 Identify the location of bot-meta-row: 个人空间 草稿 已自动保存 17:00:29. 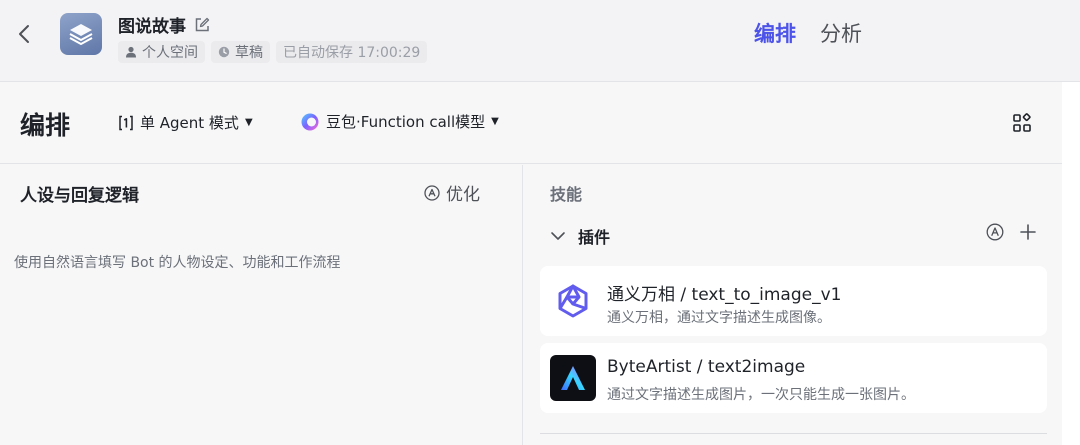
(273, 52).